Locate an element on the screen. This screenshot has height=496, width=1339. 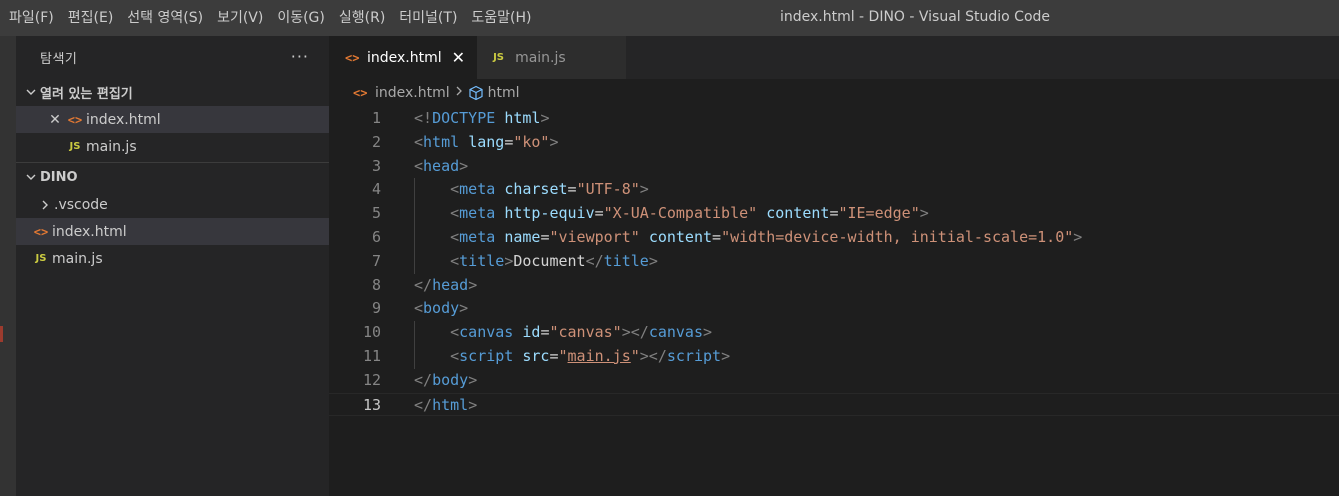
code-line: 4 <meta charset="UTF-8"> is located at coordinates (834, 190).